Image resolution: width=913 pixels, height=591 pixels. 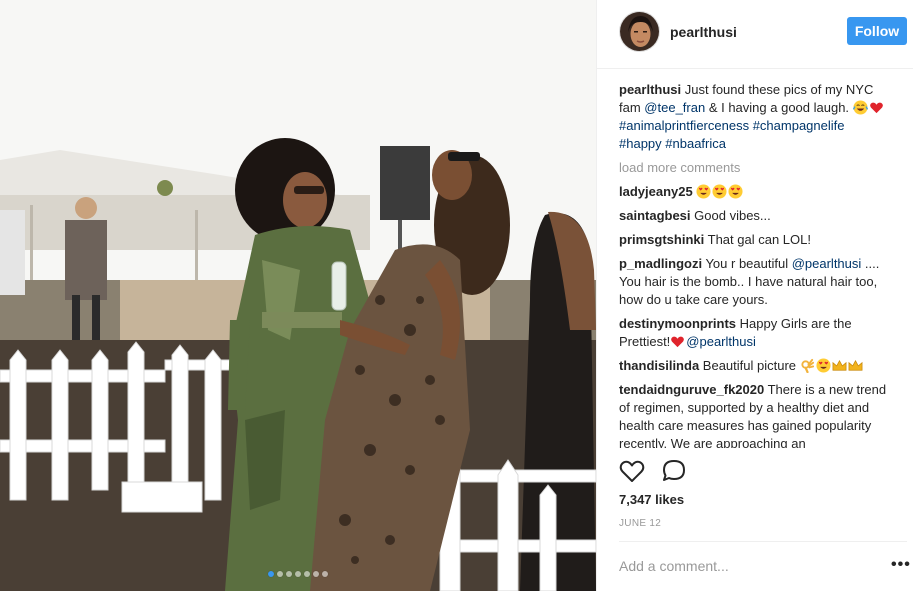 What do you see at coordinates (695, 143) in the screenshot?
I see `hashtag: #nbaafrica` at bounding box center [695, 143].